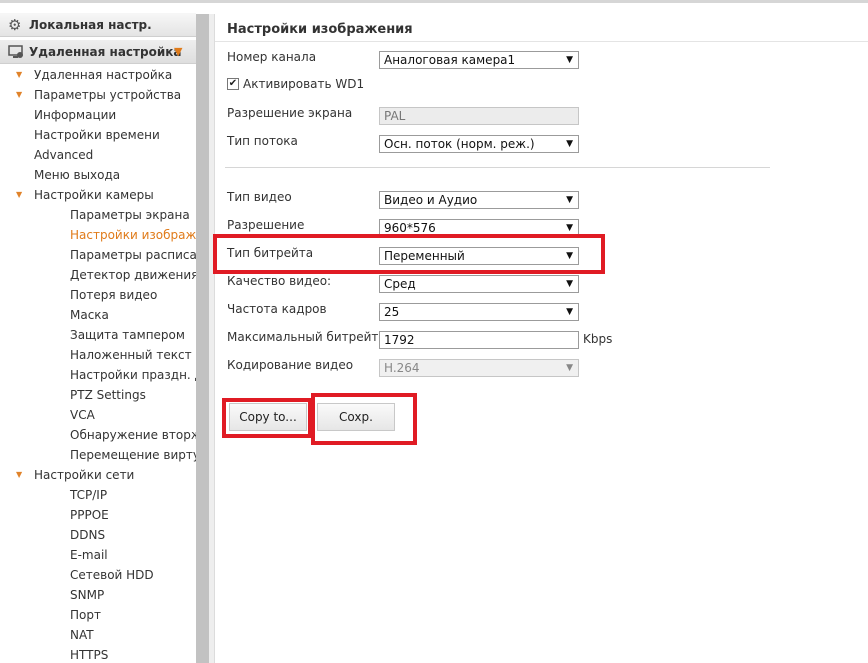 The image size is (868, 663). What do you see at coordinates (98, 615) in the screenshot?
I see `sidebar-item: Порт` at bounding box center [98, 615].